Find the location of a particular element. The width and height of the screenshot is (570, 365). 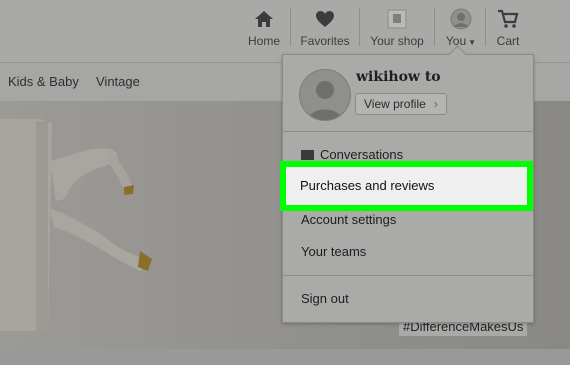

nav-home: Home is located at coordinates (264, 31).